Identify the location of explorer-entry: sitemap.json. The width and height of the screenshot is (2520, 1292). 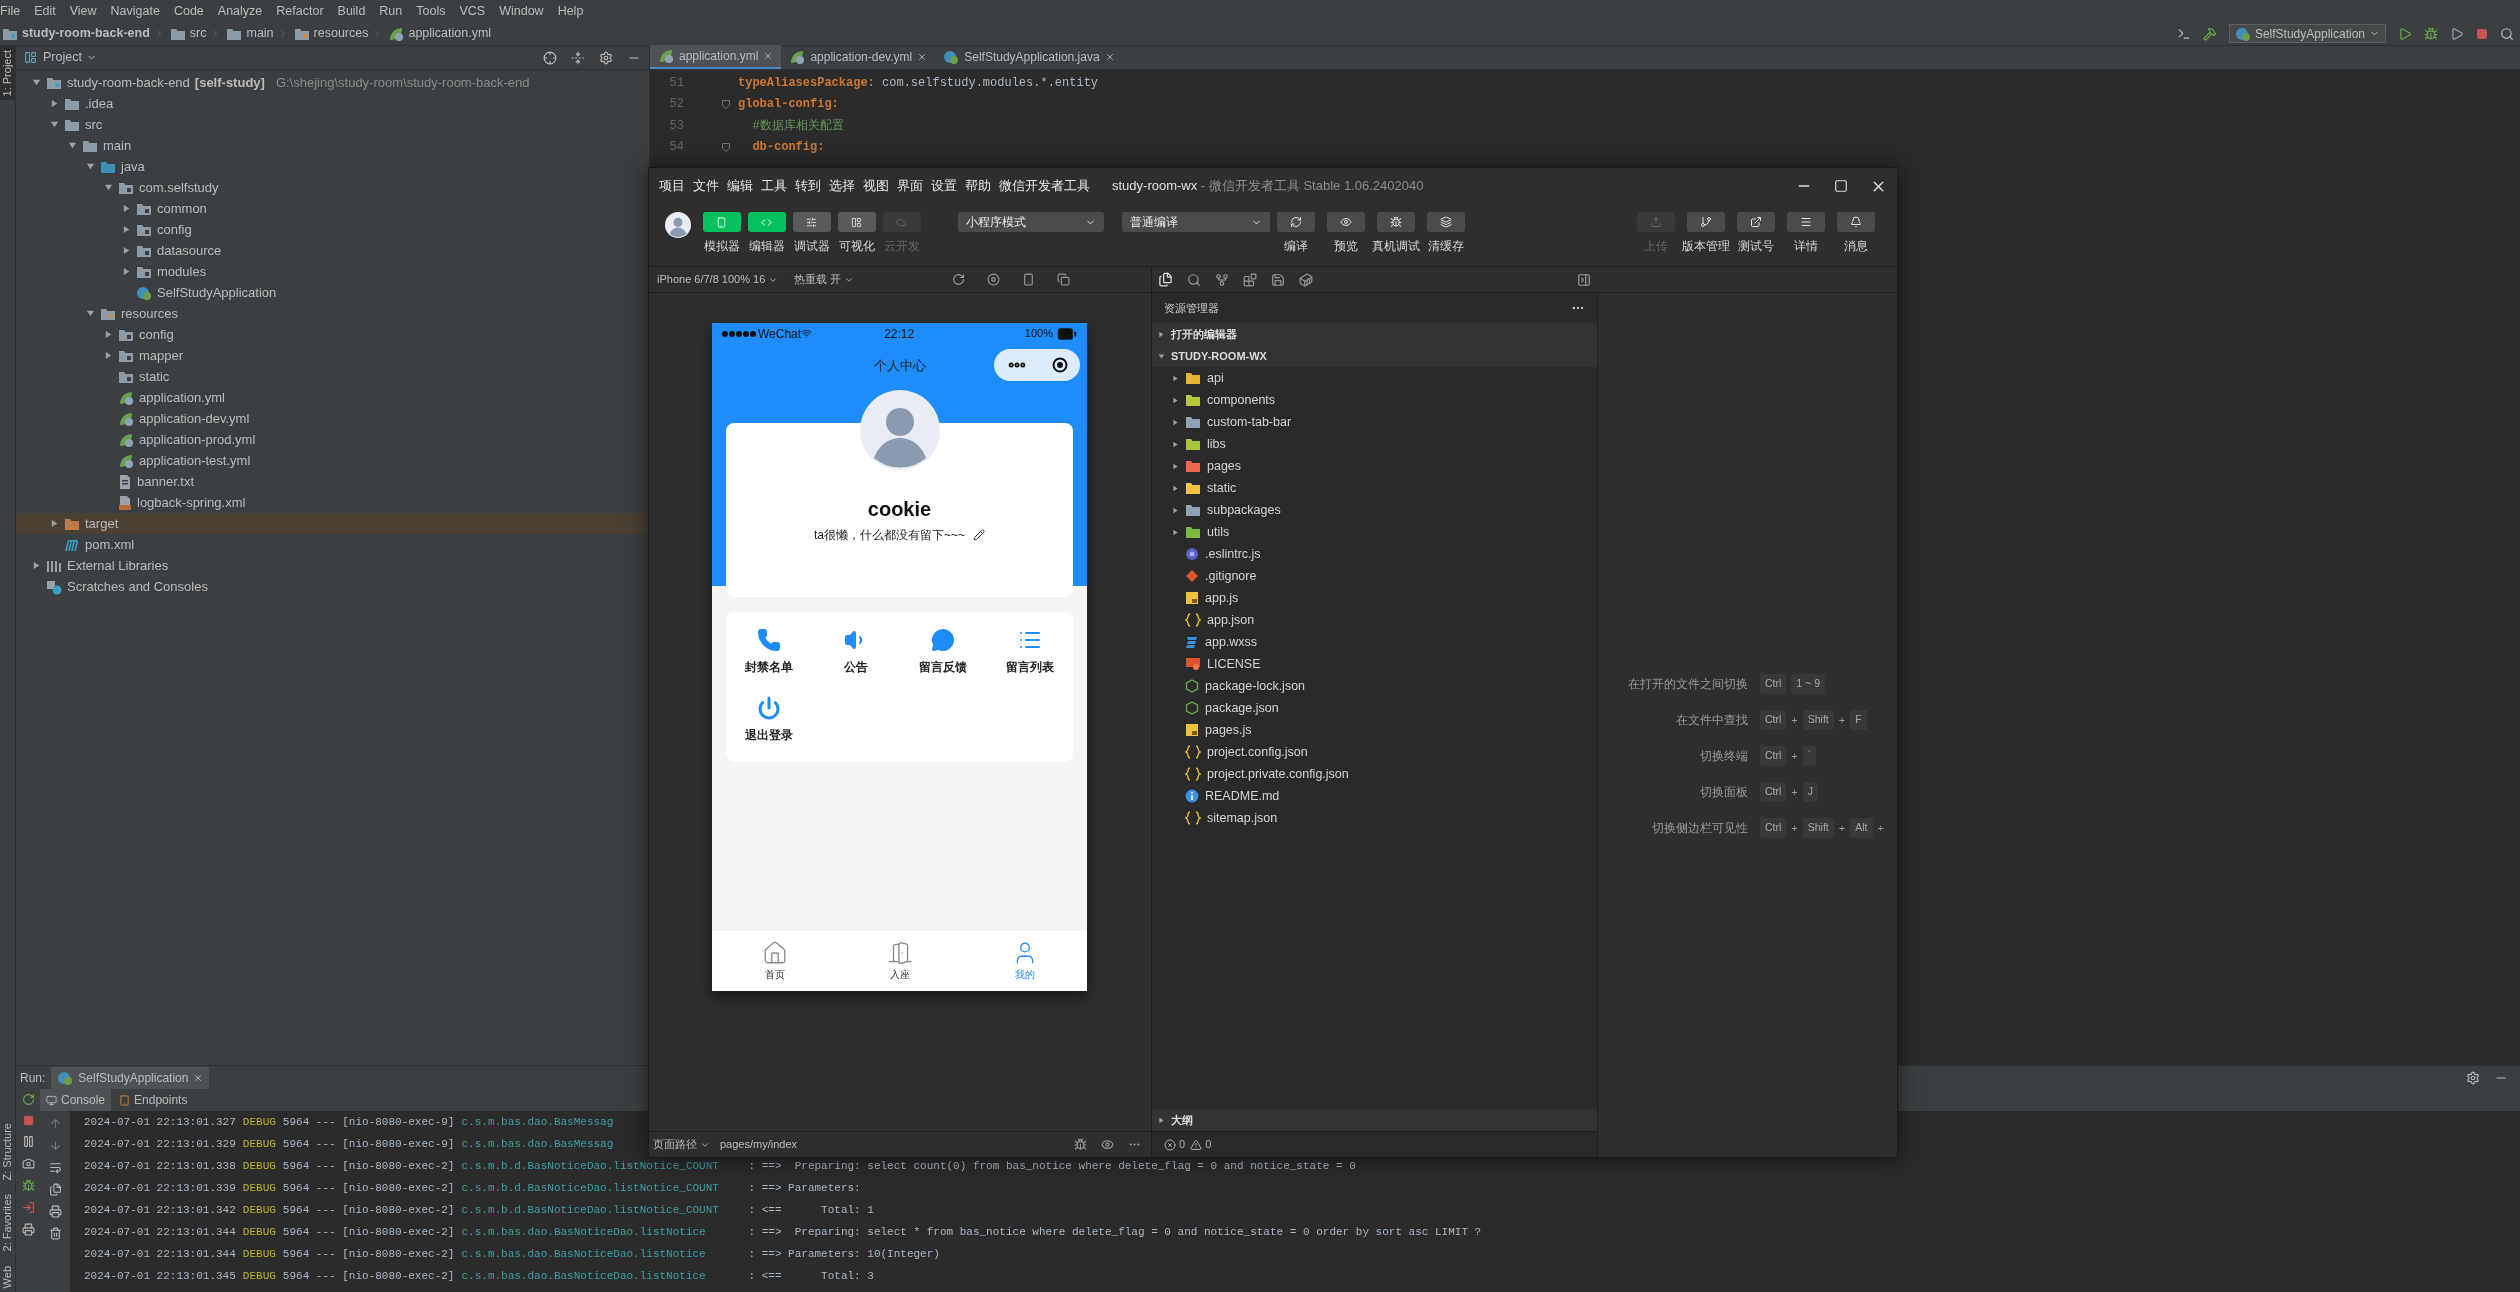
(1374, 818).